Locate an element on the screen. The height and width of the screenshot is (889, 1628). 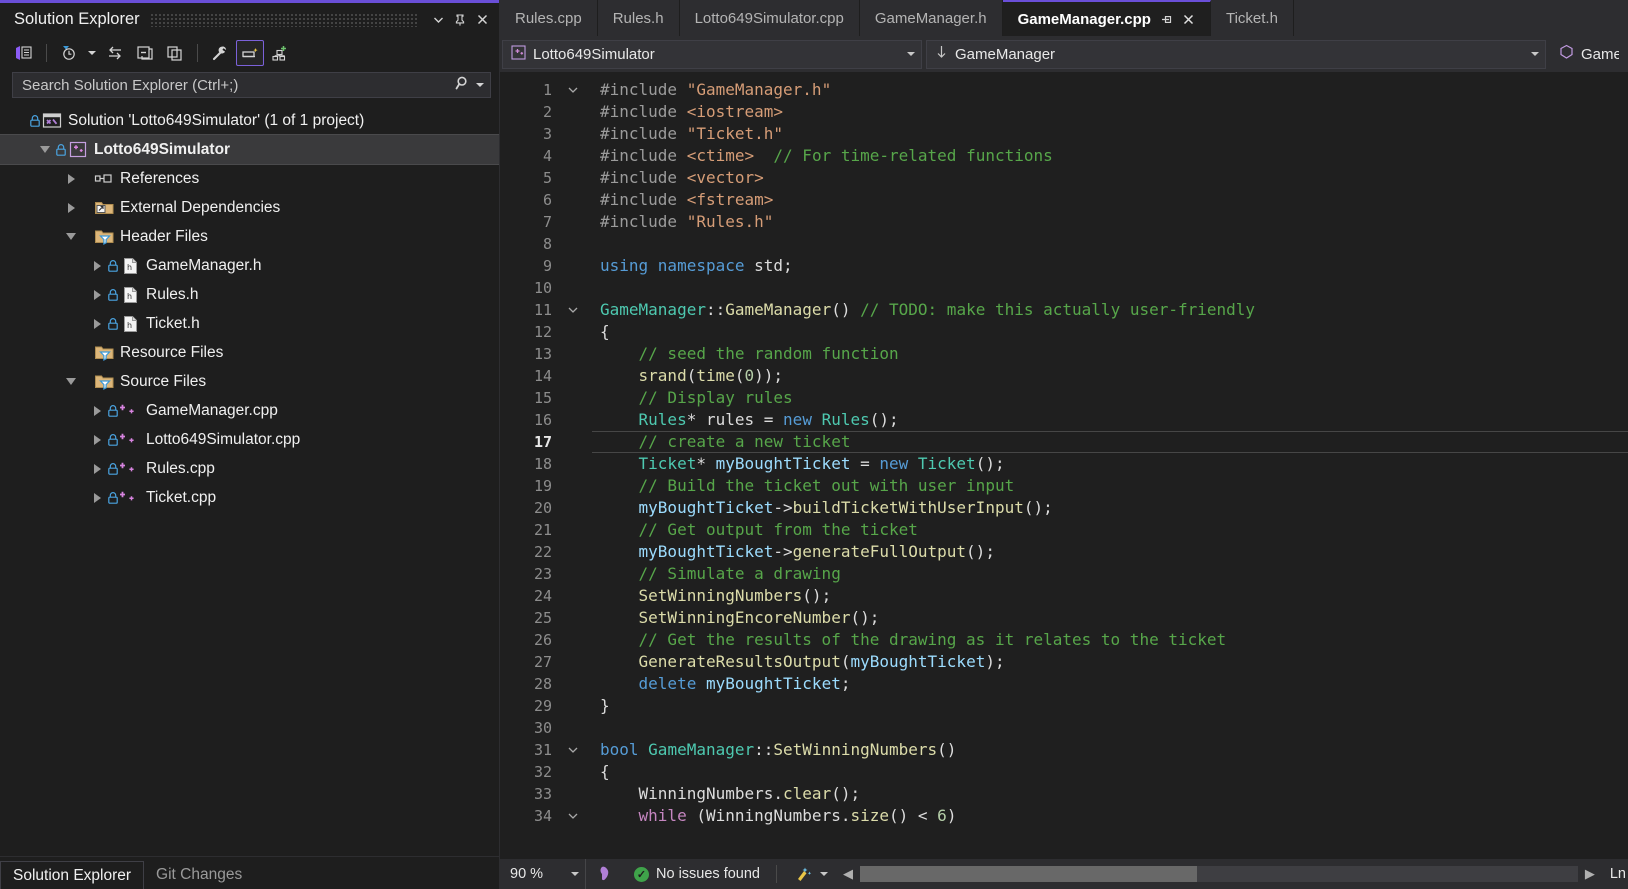
preview-selected-items-icon is located at coordinates (250, 53).